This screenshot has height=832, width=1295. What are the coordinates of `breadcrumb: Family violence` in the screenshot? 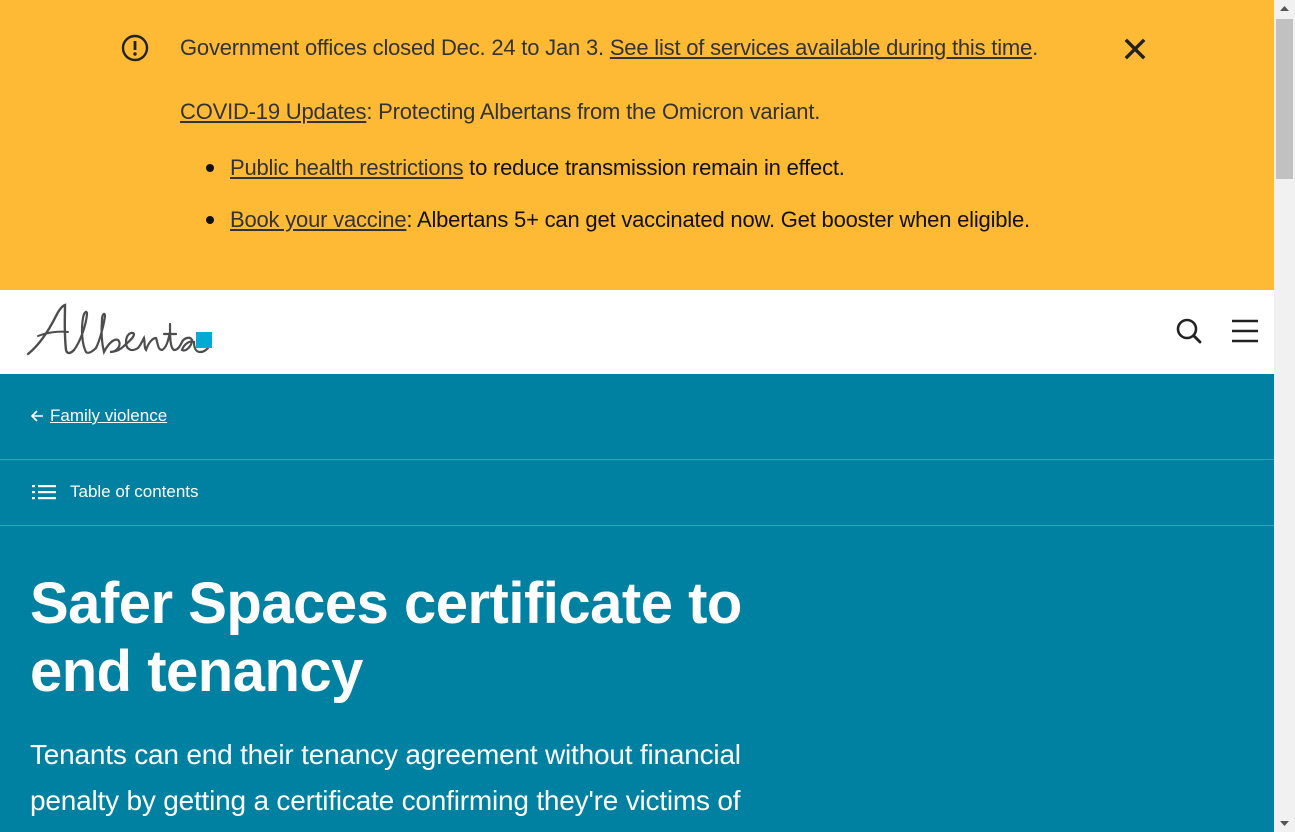 It's located at (98, 416).